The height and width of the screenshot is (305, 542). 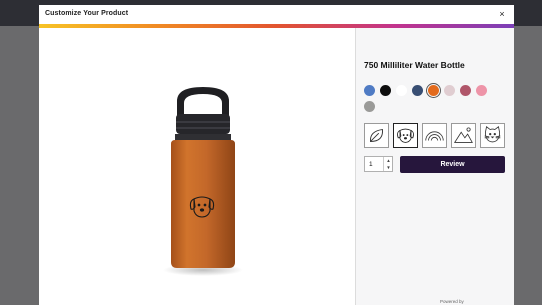 What do you see at coordinates (528, 165) in the screenshot?
I see `backdrop-right` at bounding box center [528, 165].